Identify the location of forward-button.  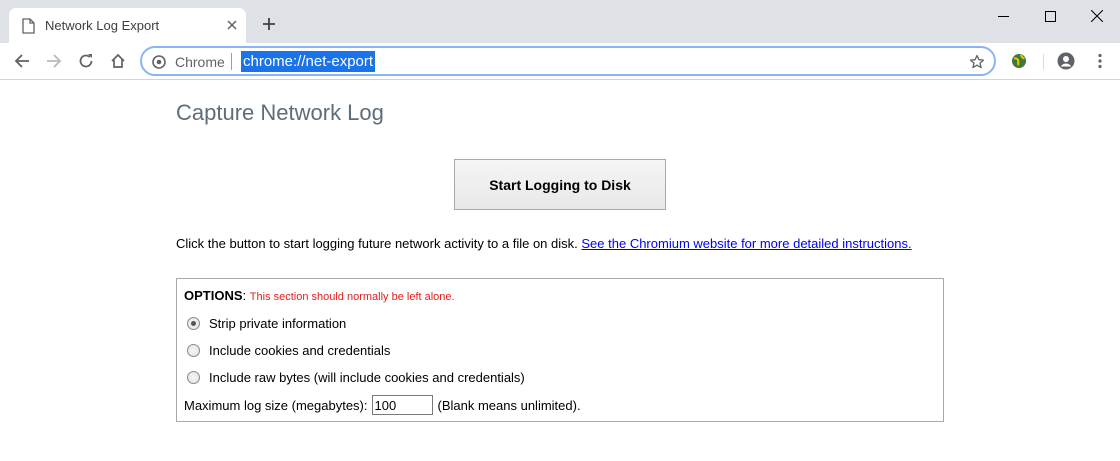
(54, 61).